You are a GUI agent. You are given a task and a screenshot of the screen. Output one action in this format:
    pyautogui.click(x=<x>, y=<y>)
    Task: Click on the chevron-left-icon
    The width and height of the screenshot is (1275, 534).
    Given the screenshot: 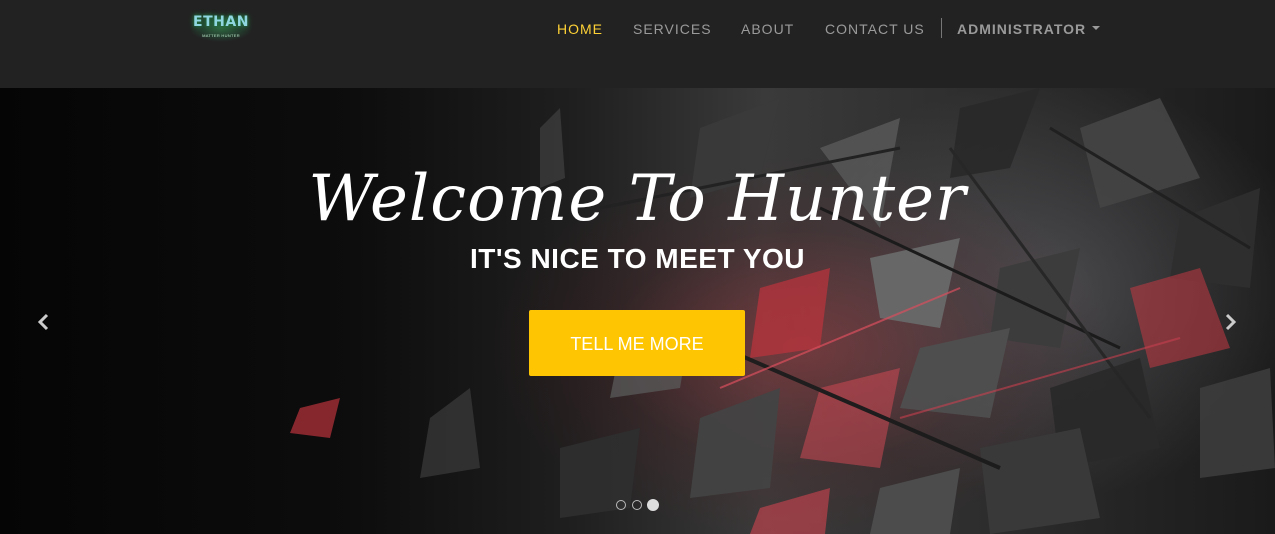 What is the action you would take?
    pyautogui.click(x=43, y=322)
    